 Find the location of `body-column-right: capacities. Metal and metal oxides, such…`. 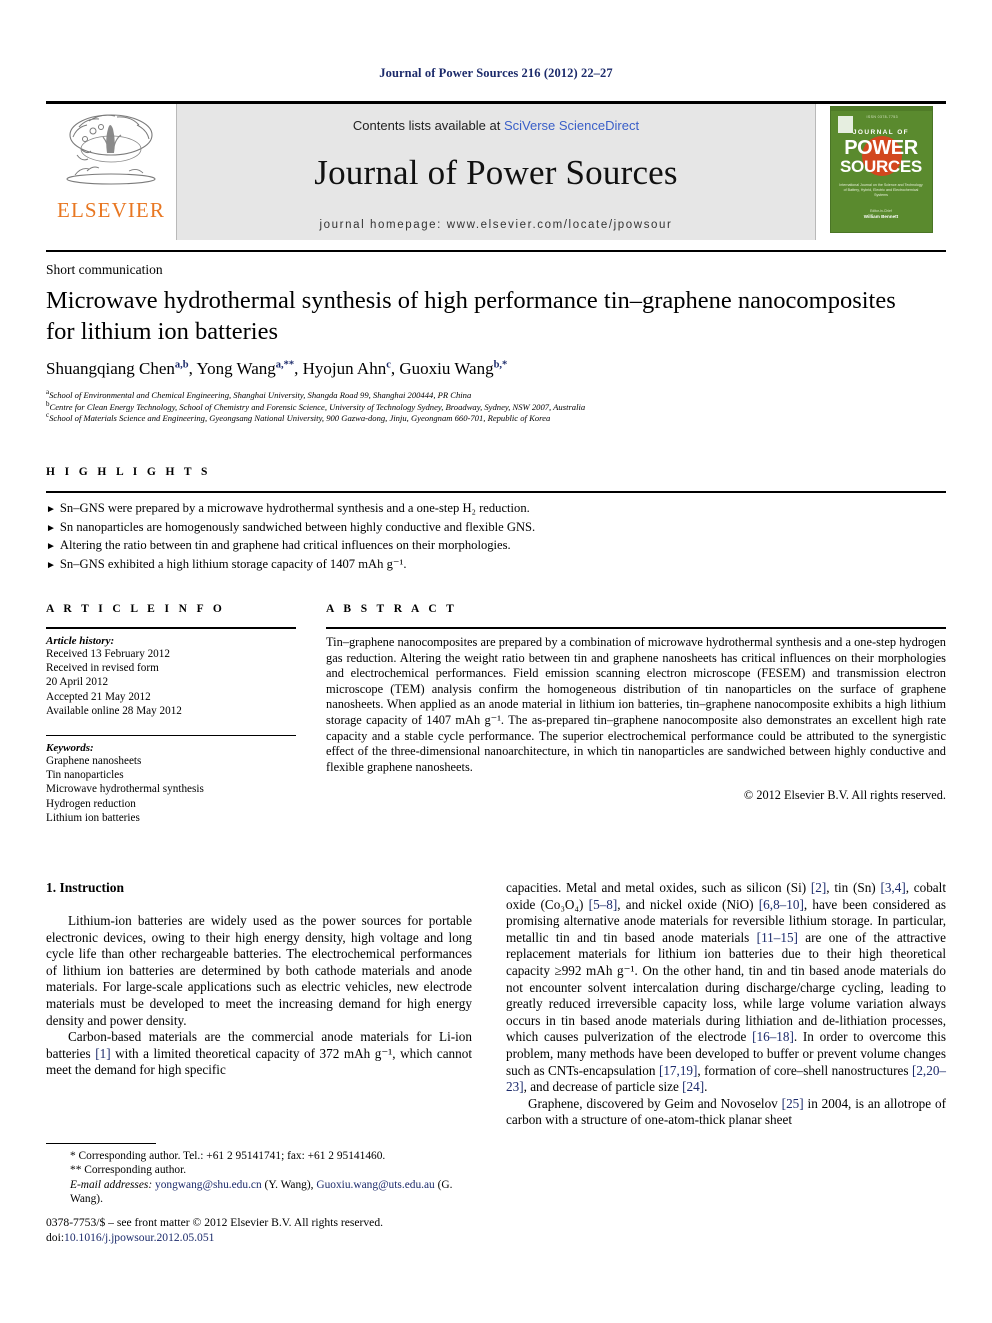

body-column-right: capacities. Metal and metal oxides, such… is located at coordinates (726, 1004).